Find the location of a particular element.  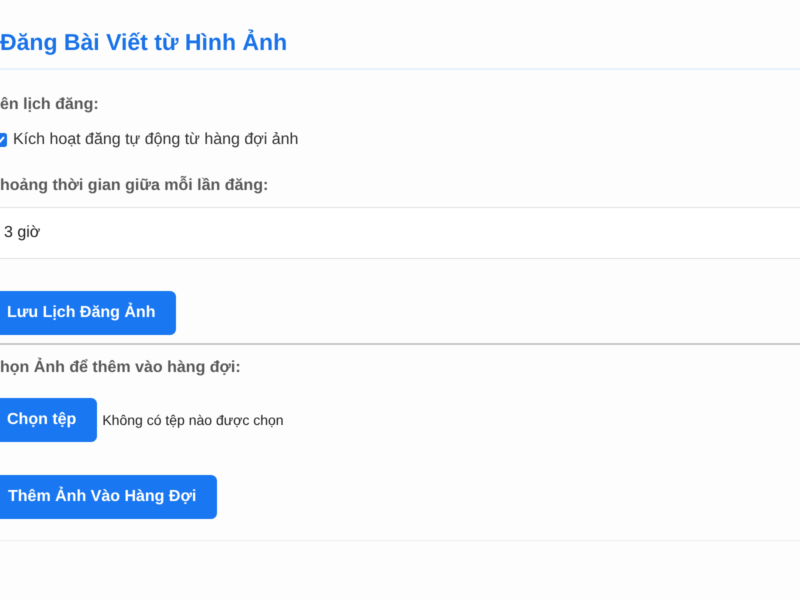

checkbox-label: Kích hoạt đăng tự động từ hàng đợi ảnh is located at coordinates (155, 140).